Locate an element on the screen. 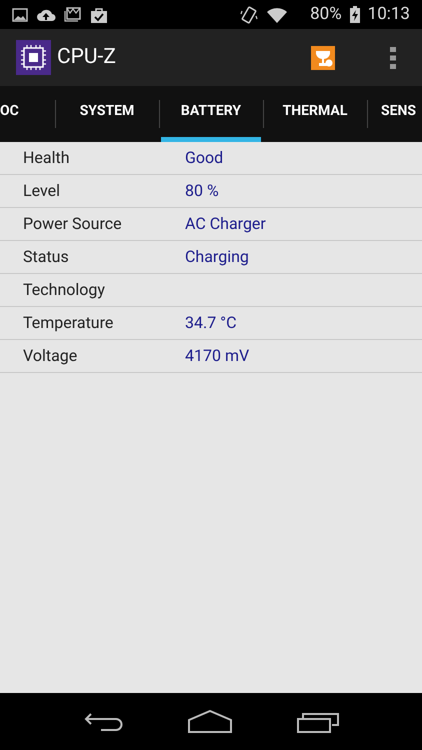  battery-percentage: 80% is located at coordinates (326, 14).